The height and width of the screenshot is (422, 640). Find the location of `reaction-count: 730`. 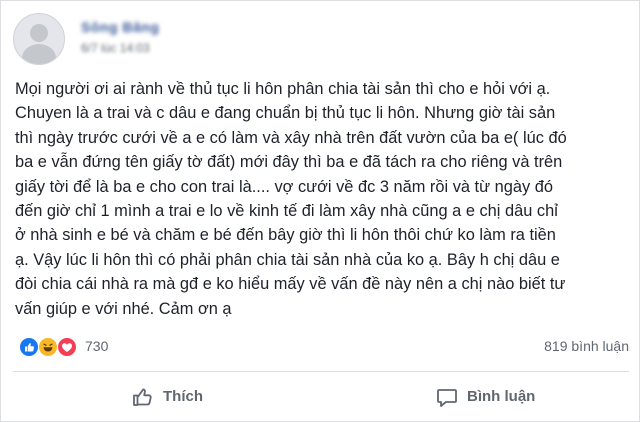

reaction-count: 730 is located at coordinates (96, 346).